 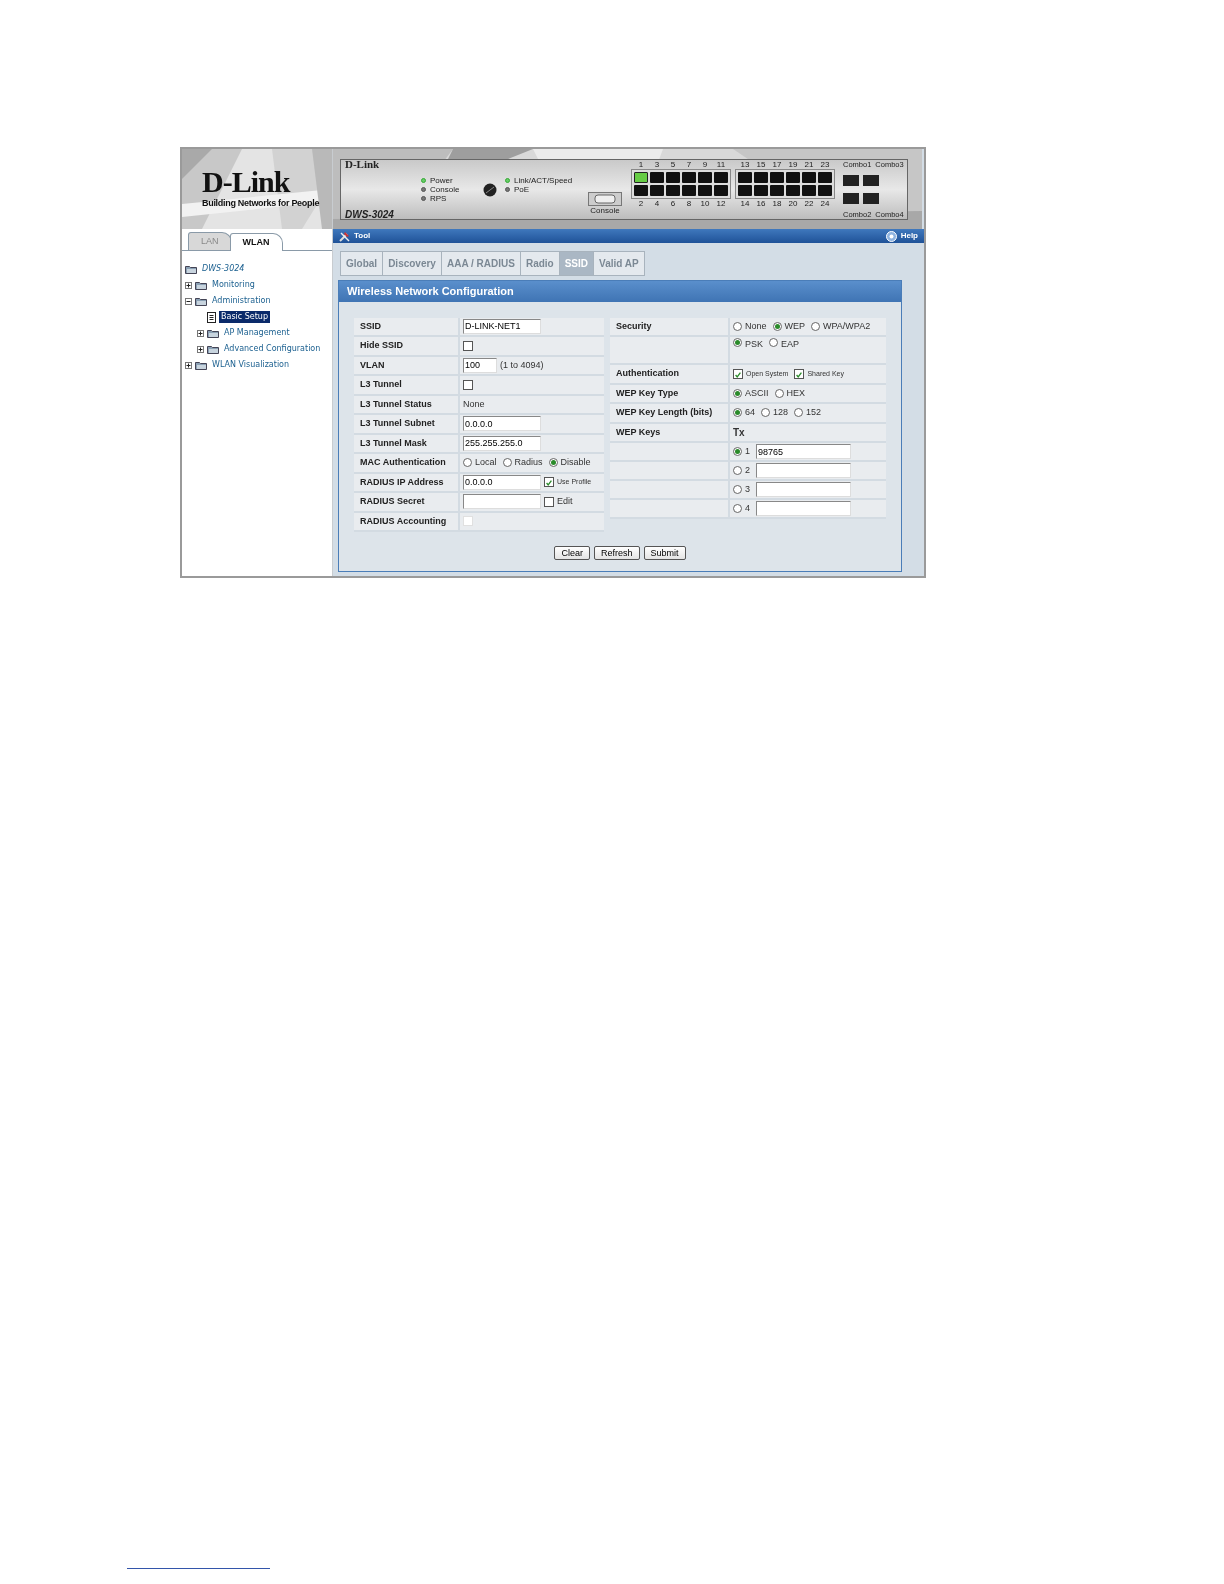 I want to click on option-label: Local, so click(x=486, y=462).